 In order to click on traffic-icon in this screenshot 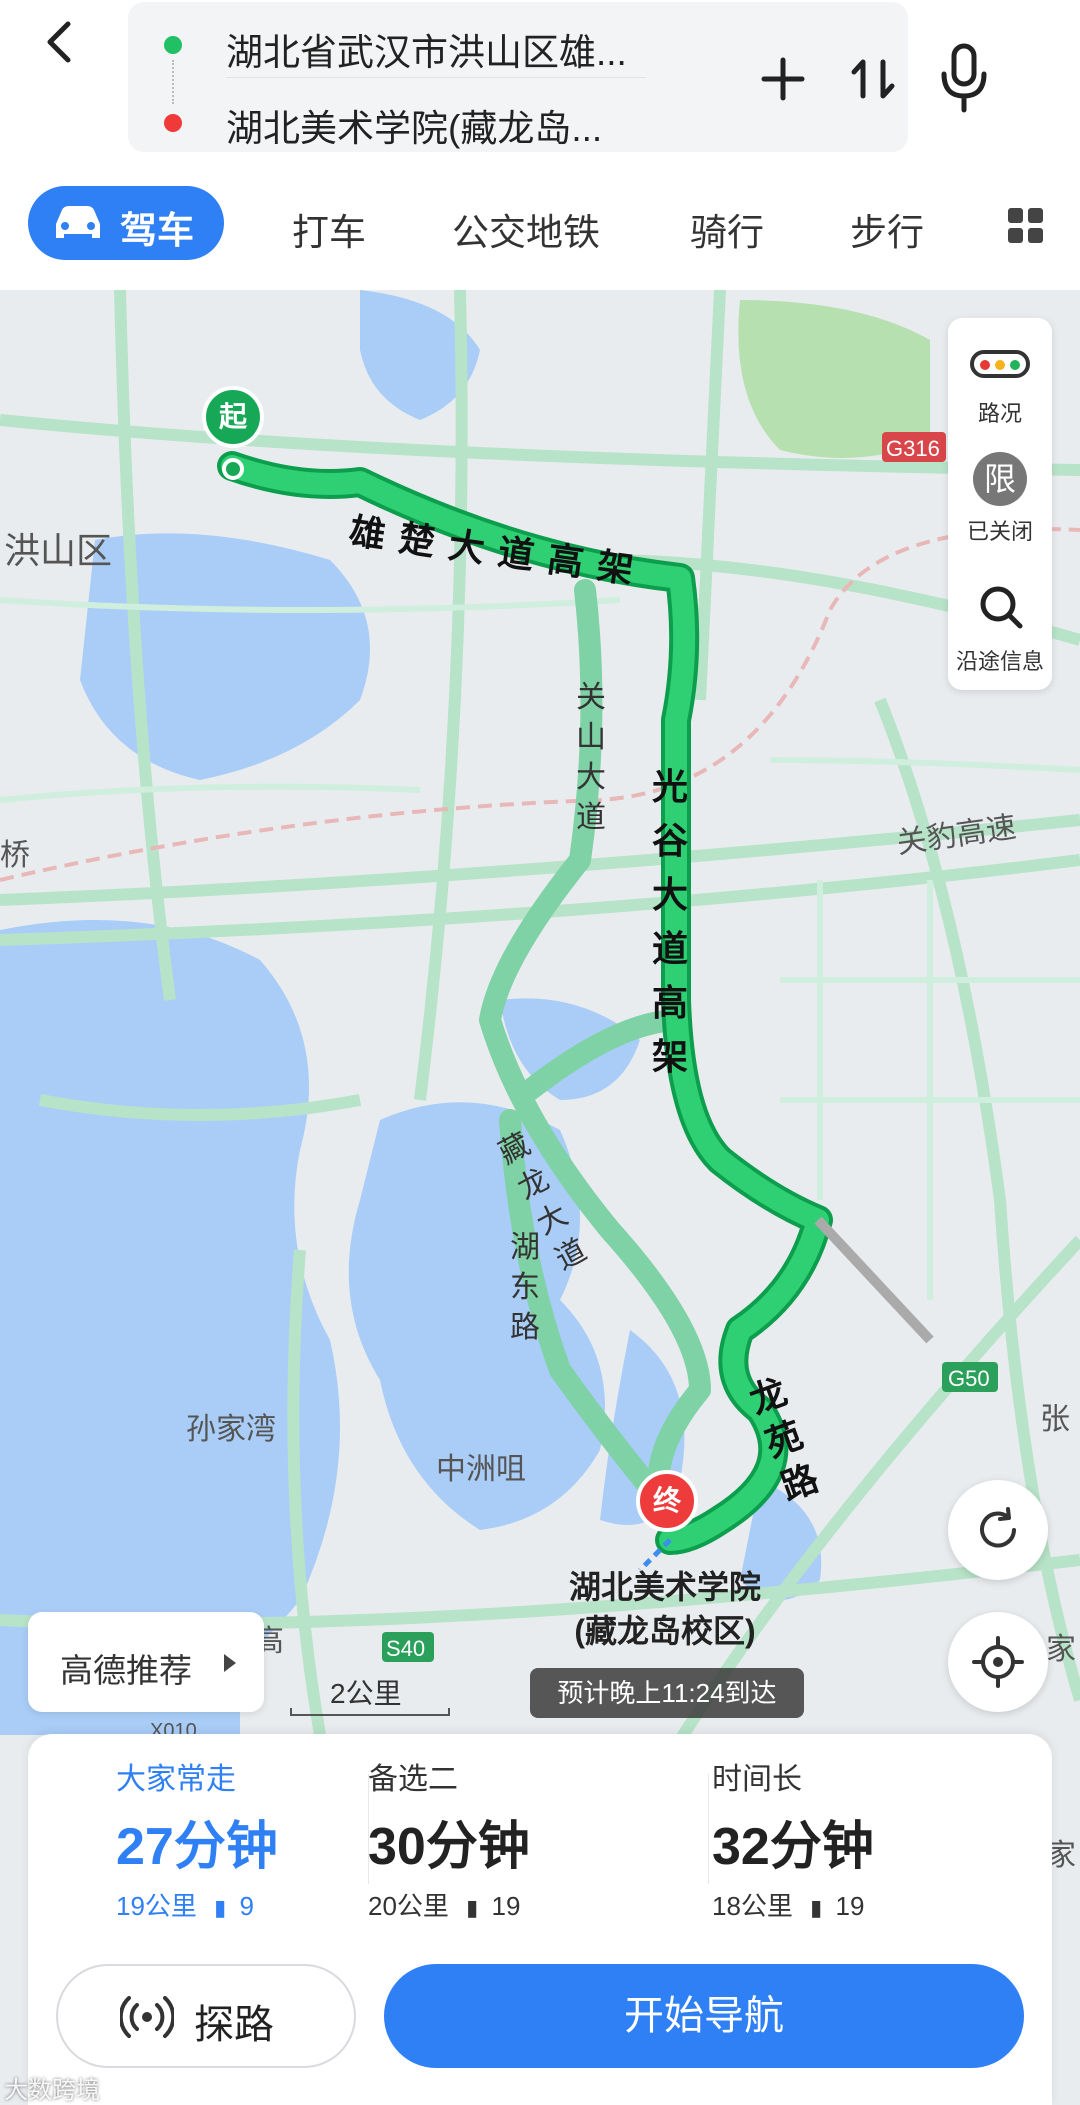, I will do `click(1000, 364)`.